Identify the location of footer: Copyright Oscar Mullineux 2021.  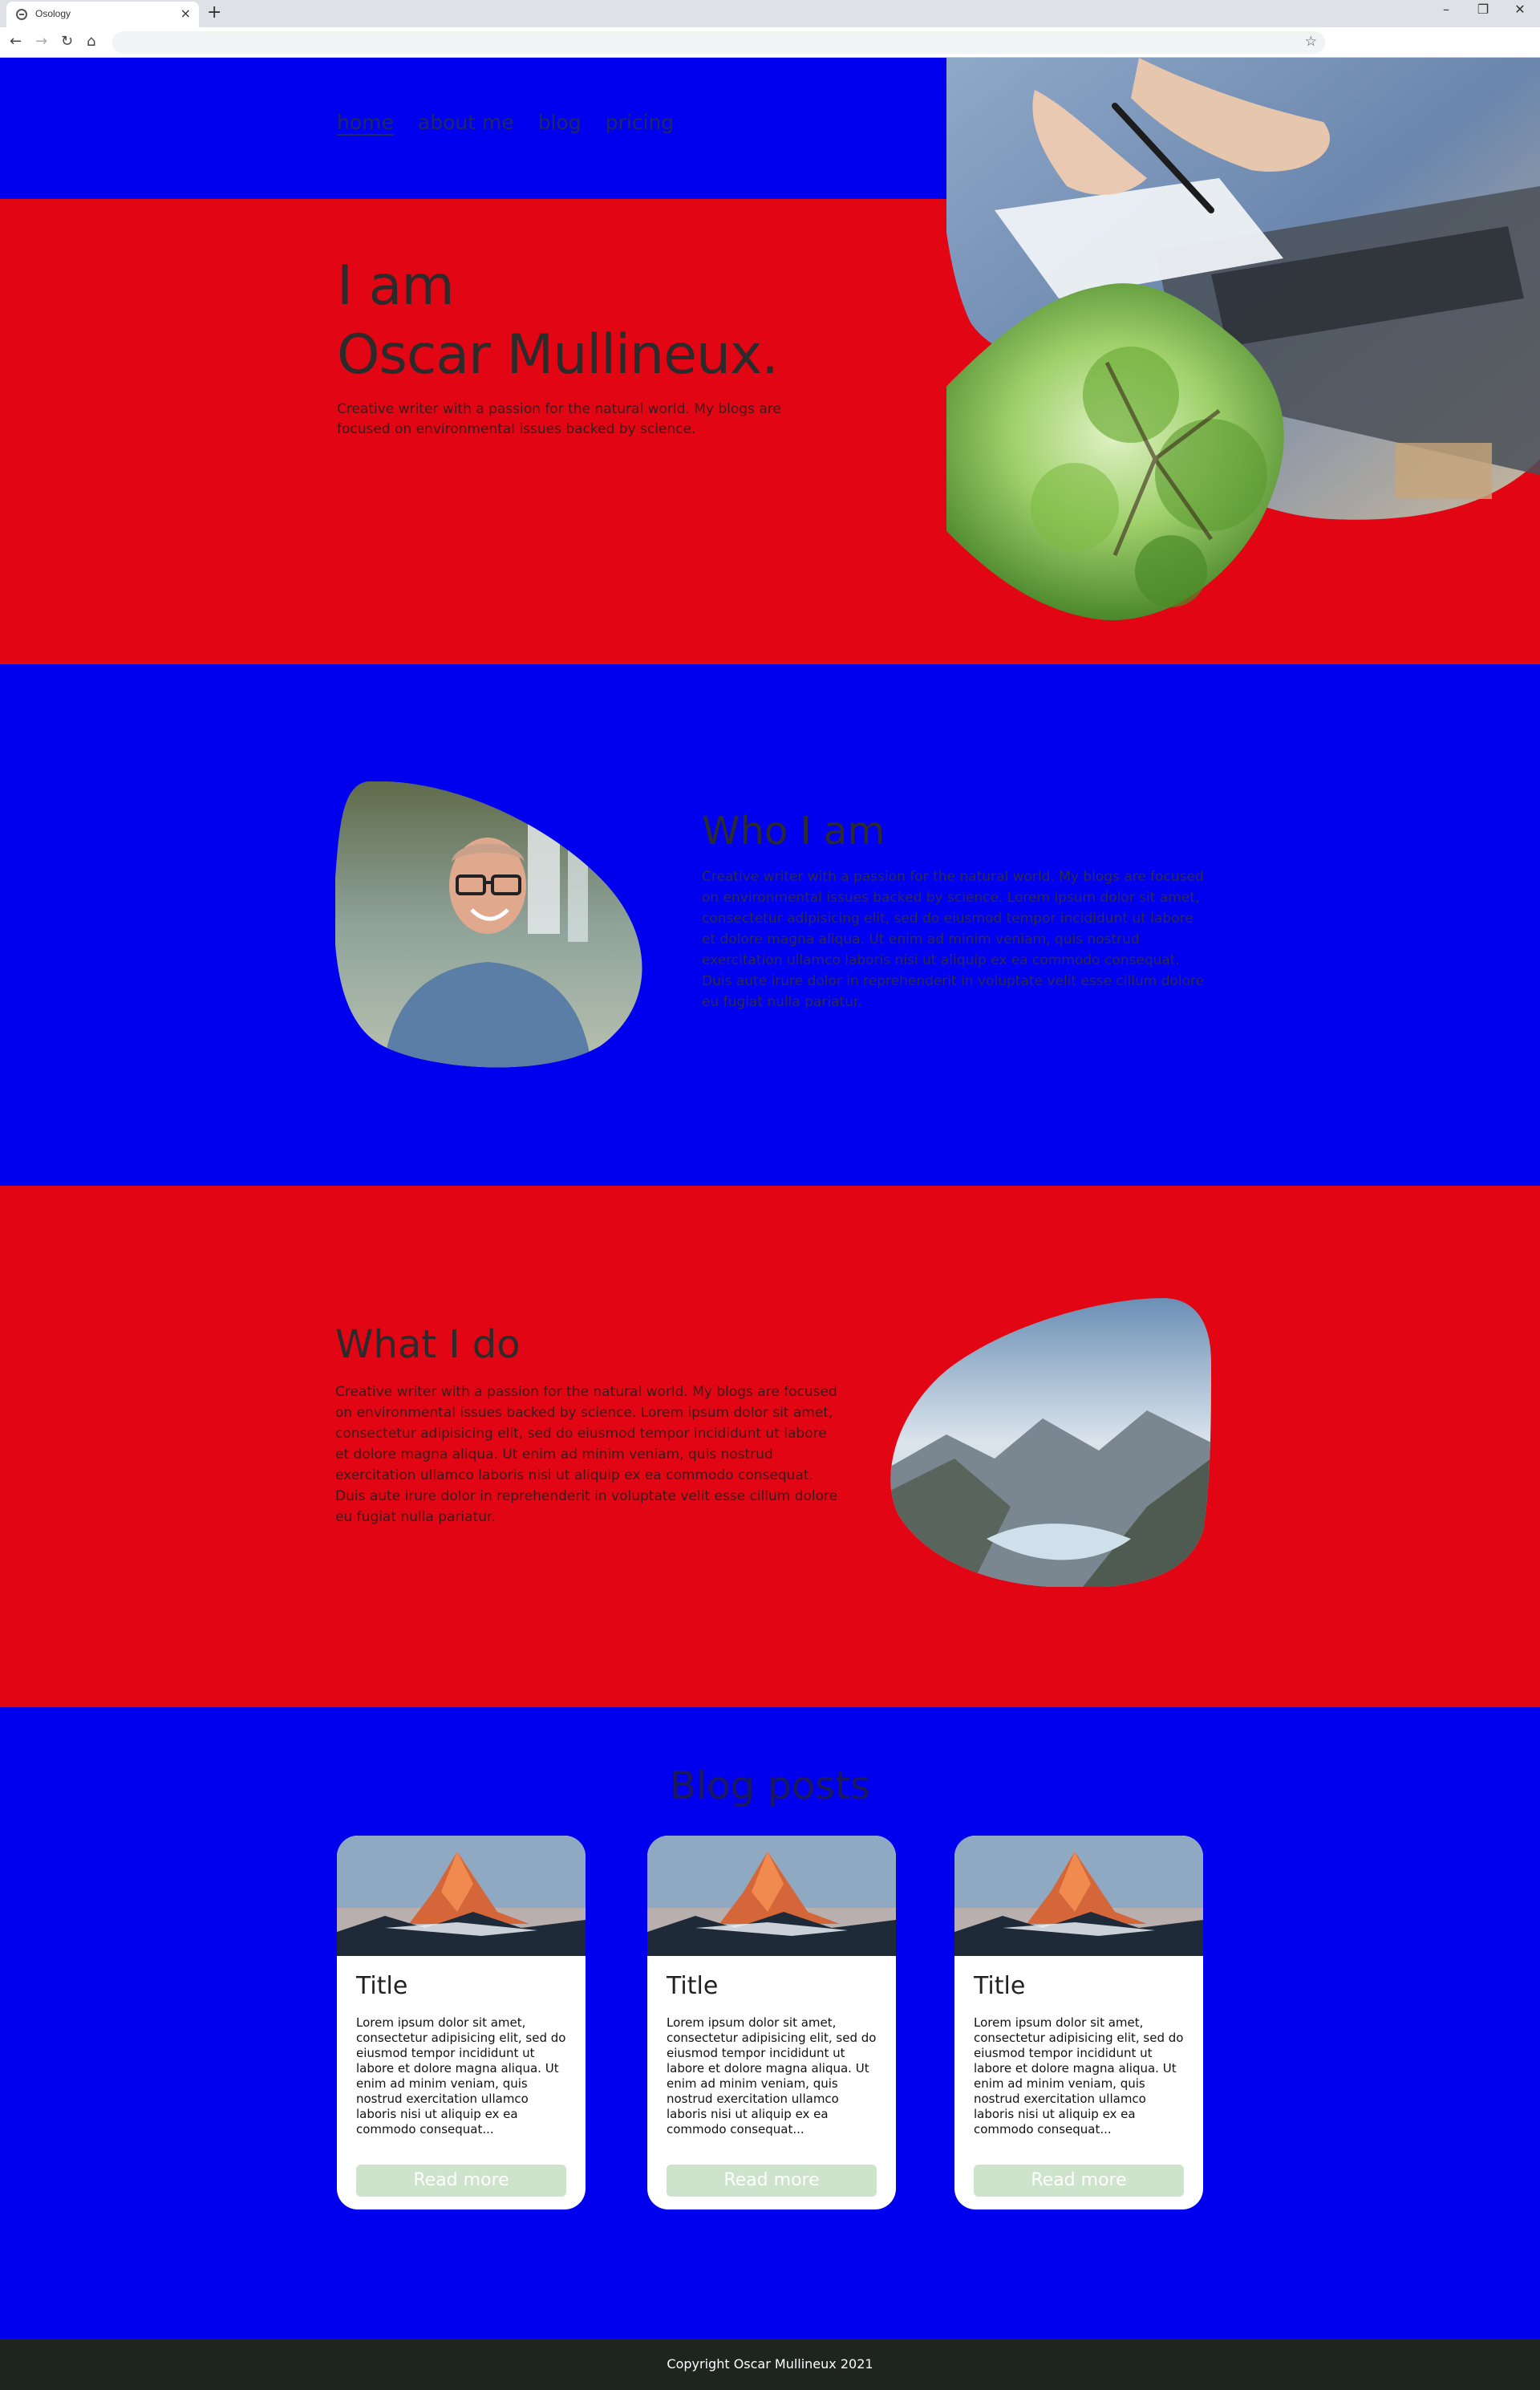
(770, 2365).